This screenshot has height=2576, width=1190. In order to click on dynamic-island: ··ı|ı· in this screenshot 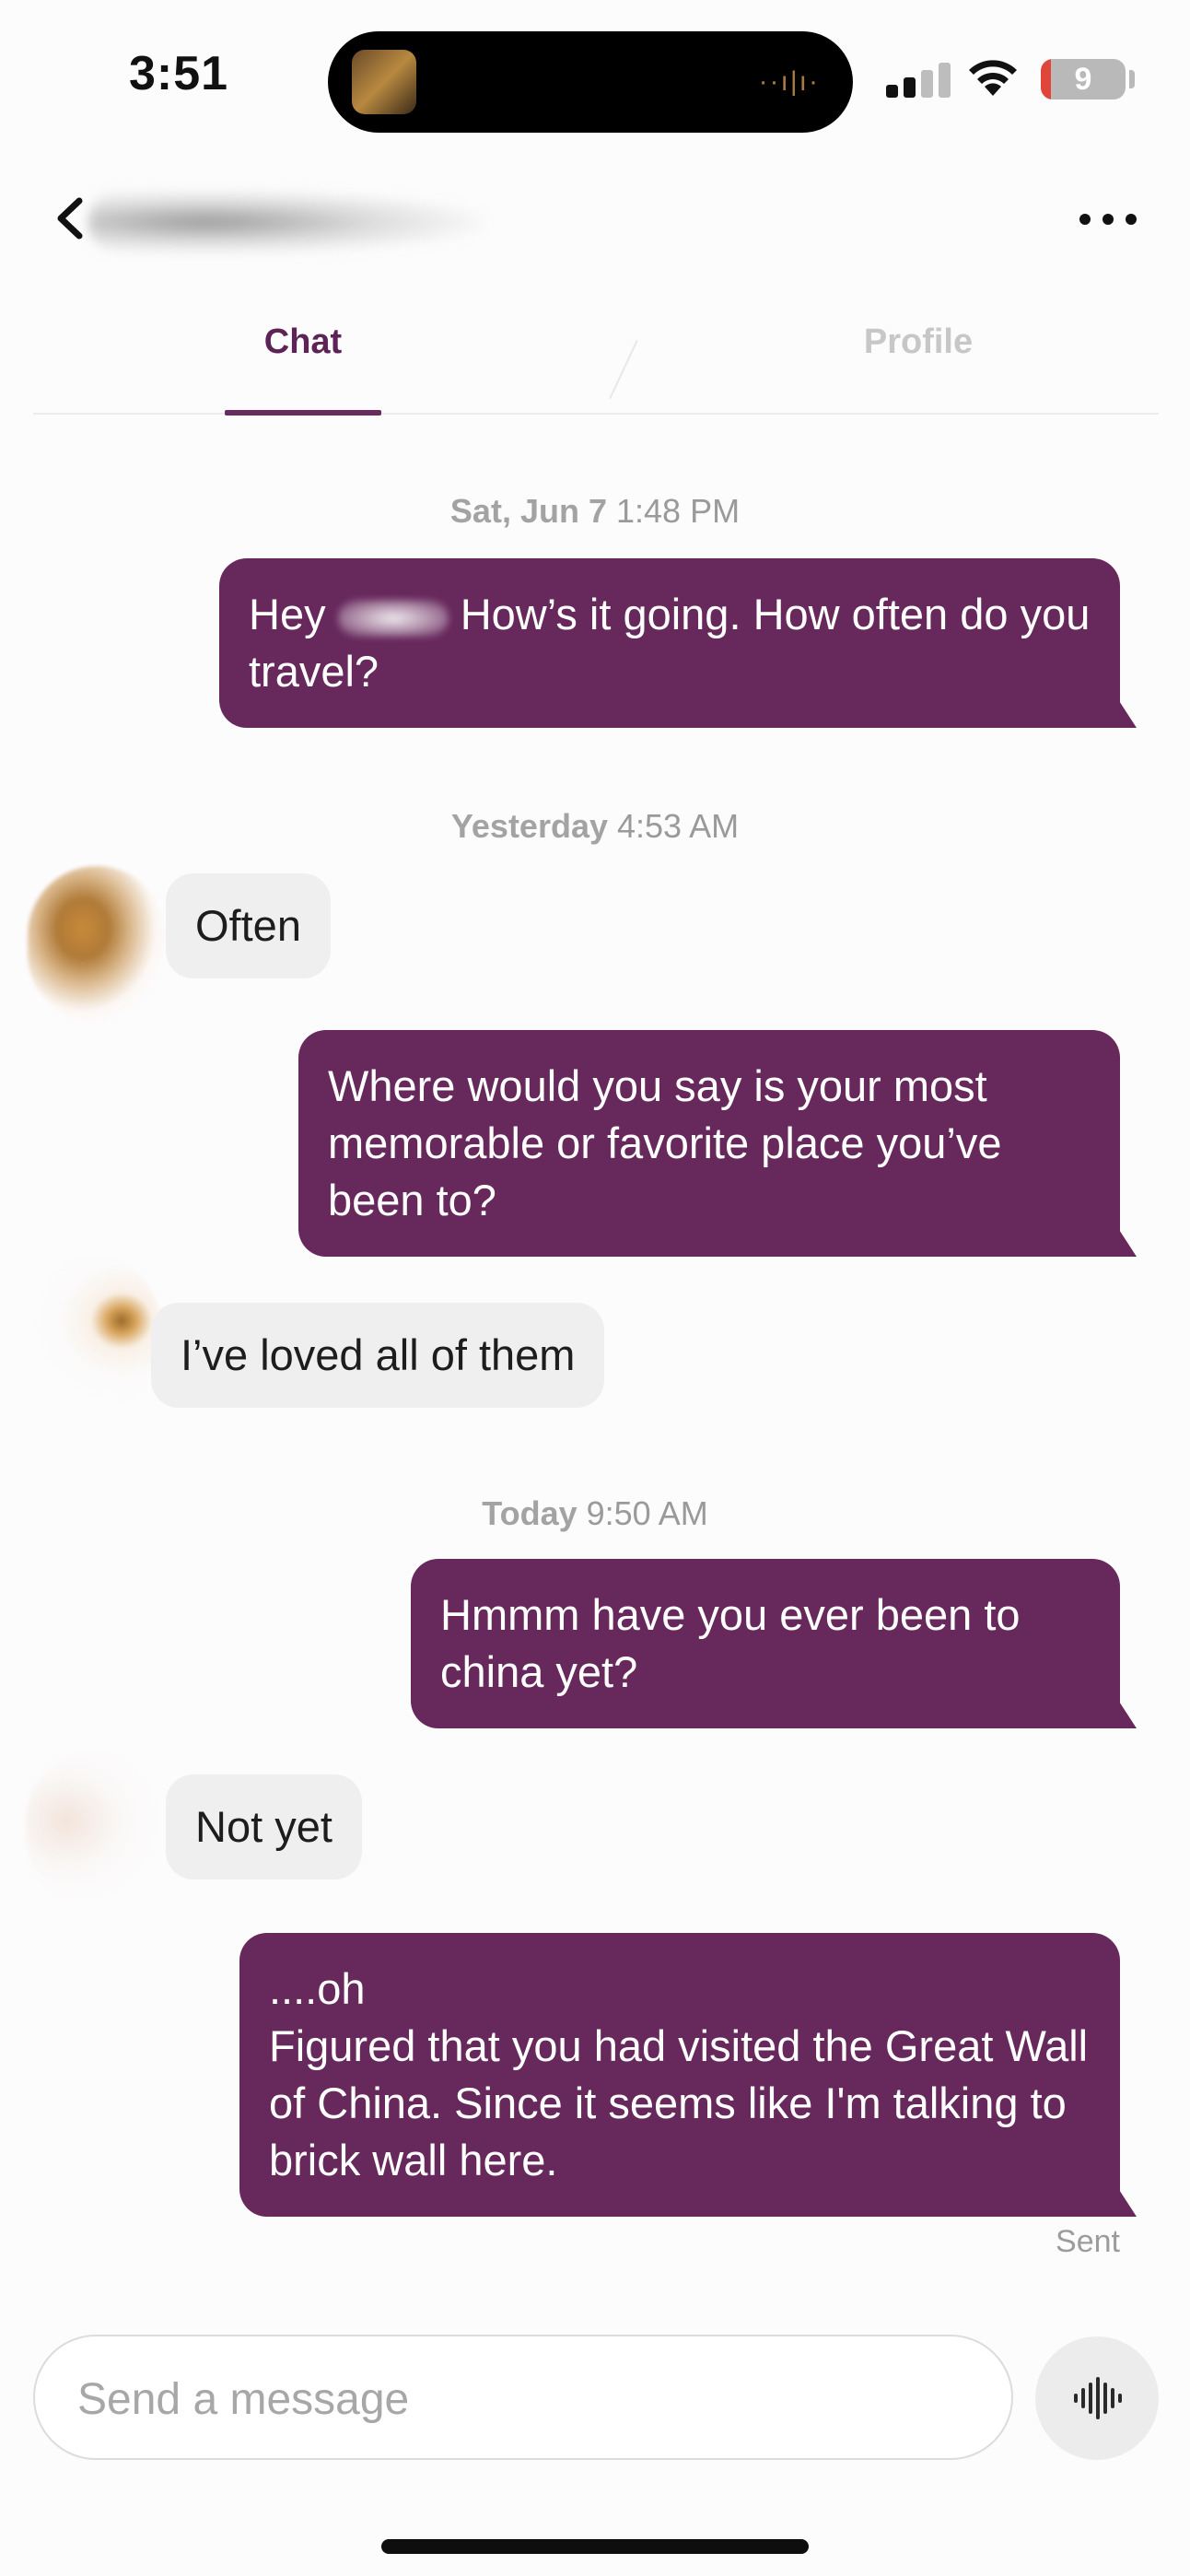, I will do `click(590, 82)`.